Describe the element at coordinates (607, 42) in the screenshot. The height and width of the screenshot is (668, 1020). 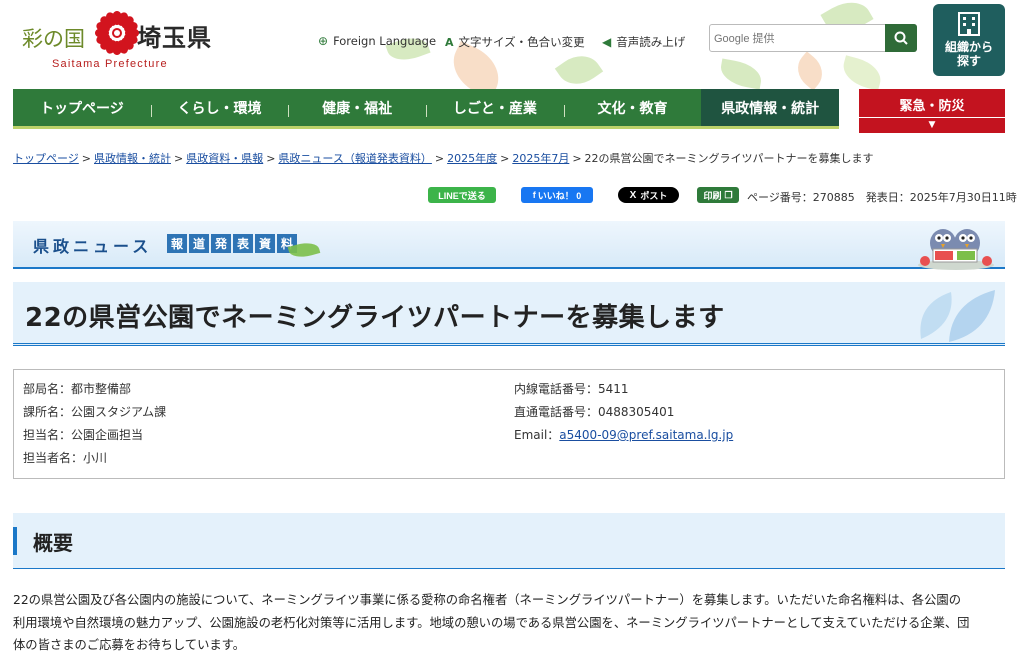
I see `speaker-icon: ◀` at that location.